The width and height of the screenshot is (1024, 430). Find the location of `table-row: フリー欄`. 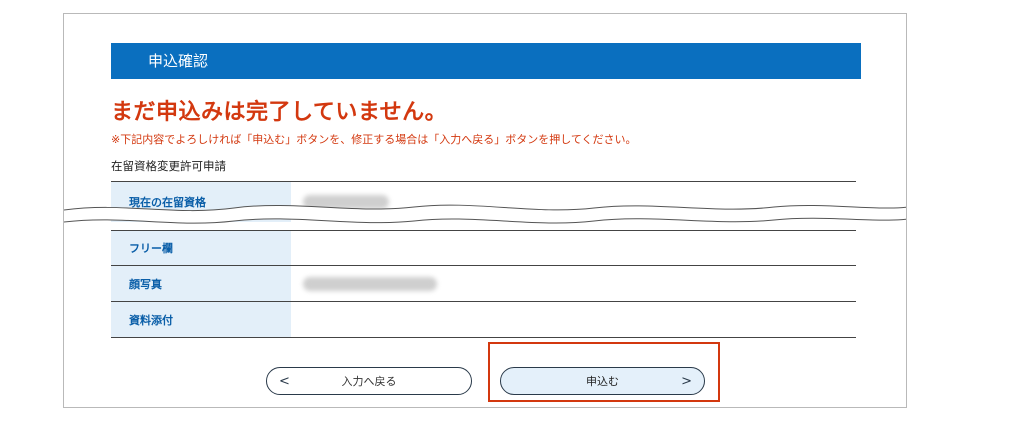

table-row: フリー欄 is located at coordinates (483, 248).